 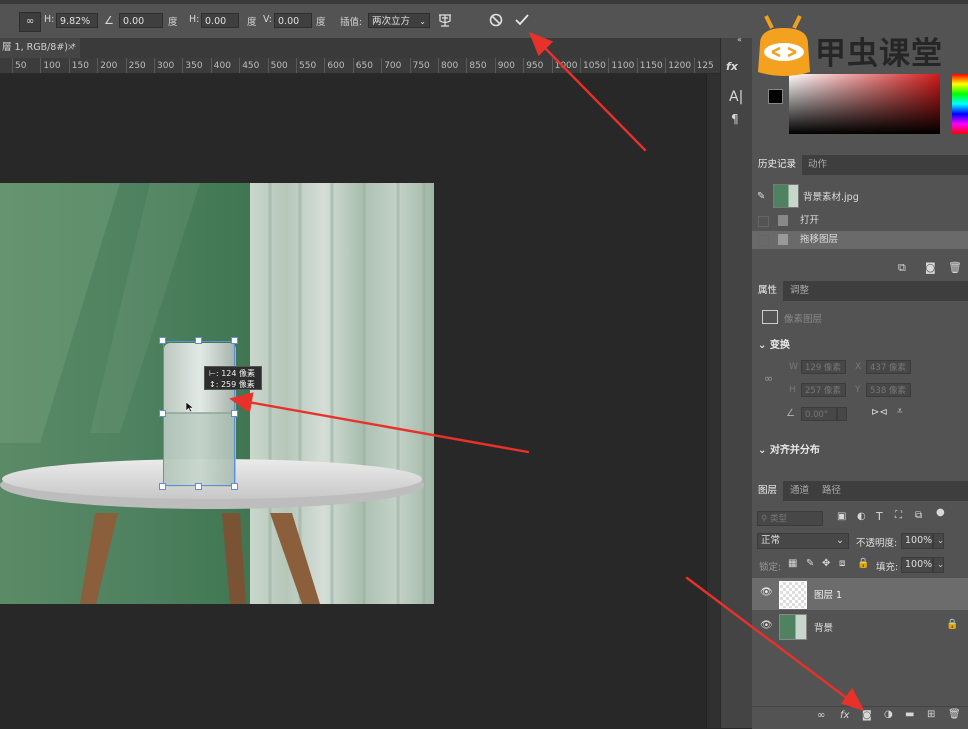 What do you see at coordinates (853, 699) in the screenshot?
I see `arrow-head-mask` at bounding box center [853, 699].